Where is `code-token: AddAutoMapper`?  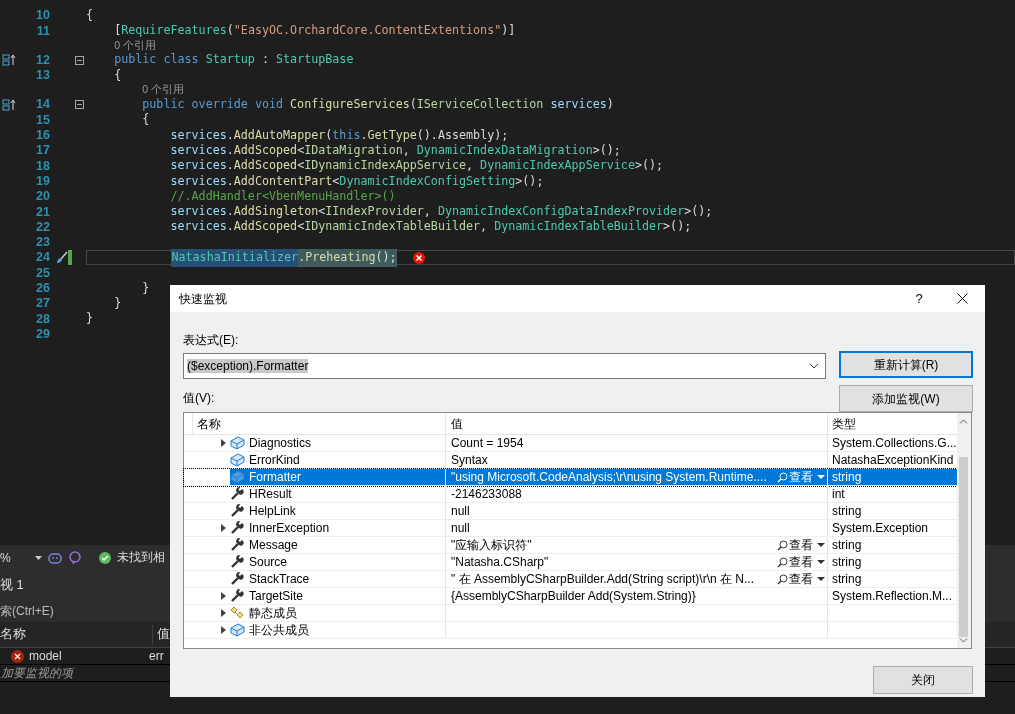 code-token: AddAutoMapper is located at coordinates (279, 135).